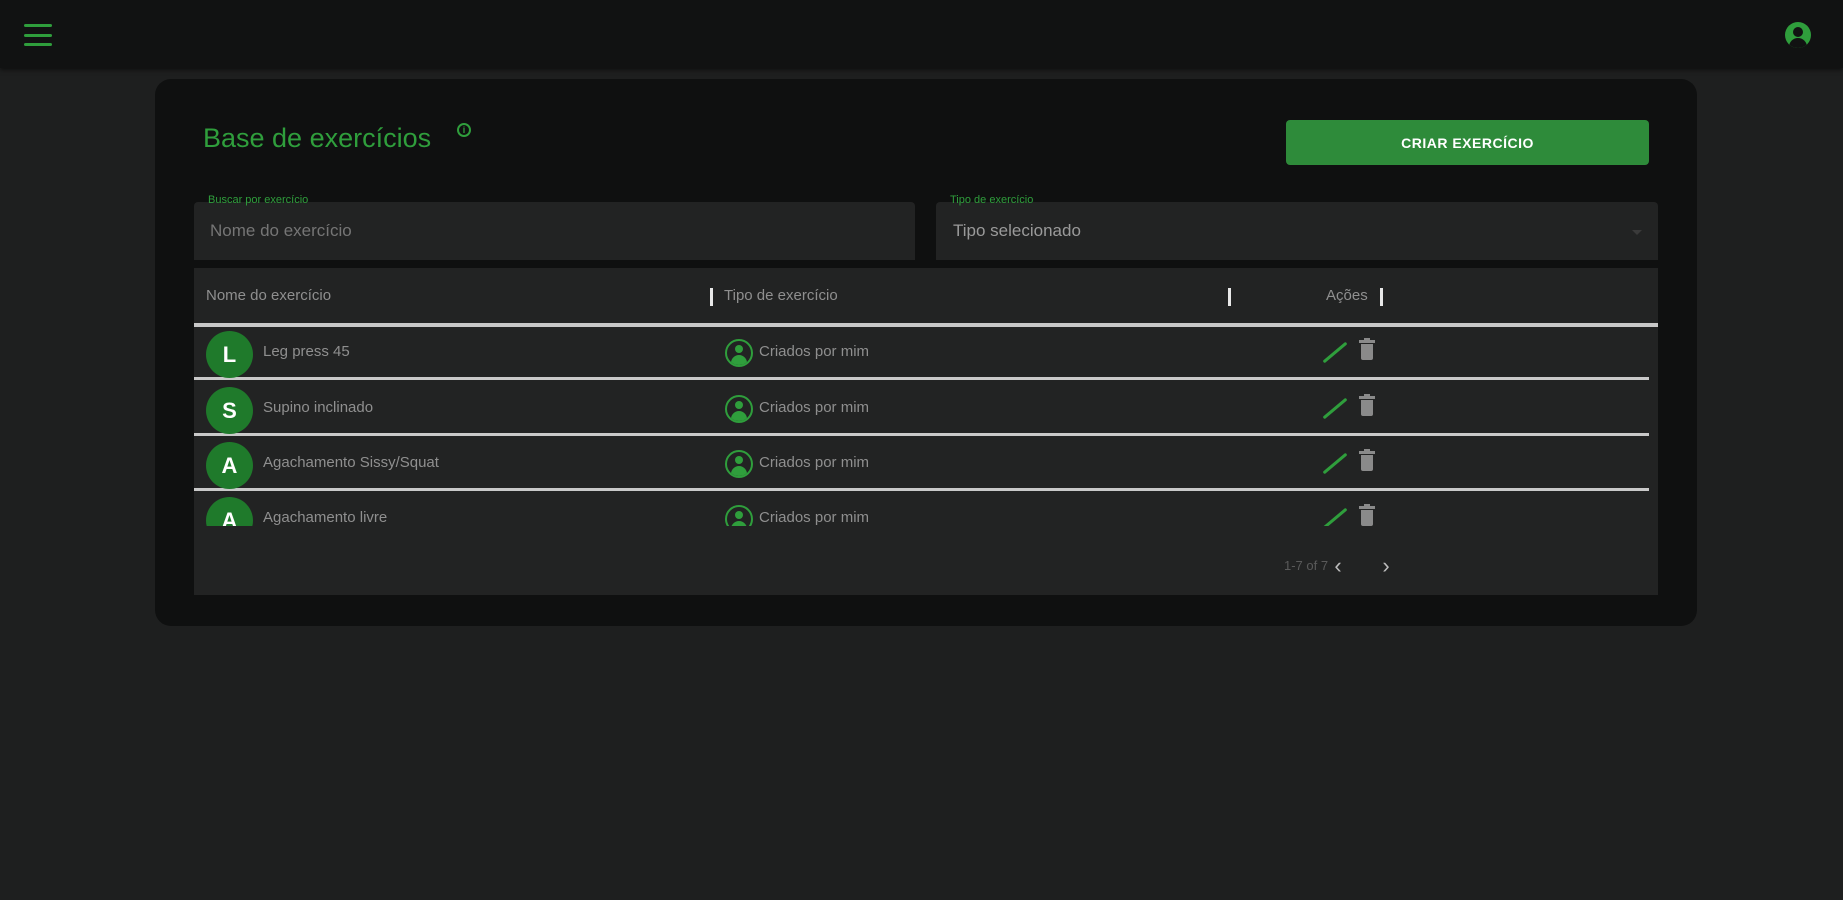 The image size is (1843, 900). Describe the element at coordinates (38, 35) in the screenshot. I see `menu-icon` at that location.